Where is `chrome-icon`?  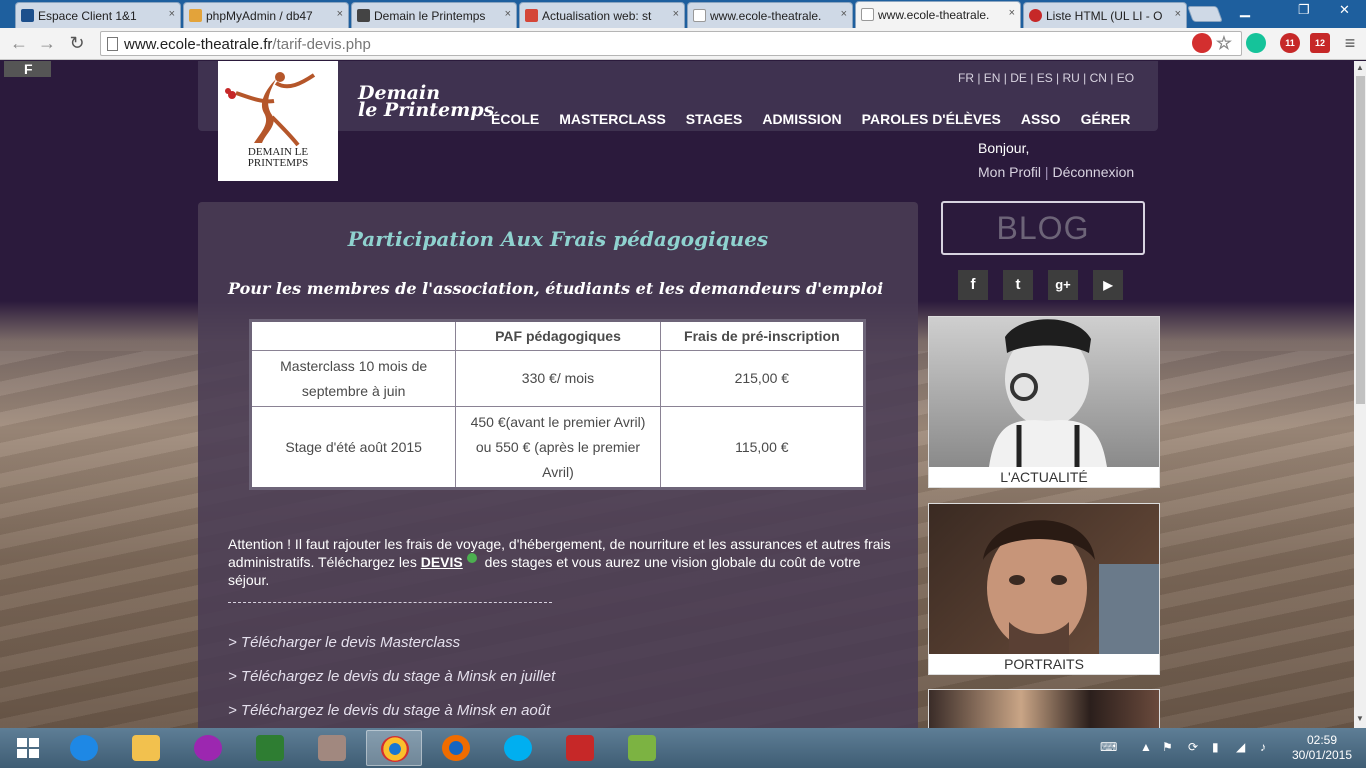 chrome-icon is located at coordinates (395, 749).